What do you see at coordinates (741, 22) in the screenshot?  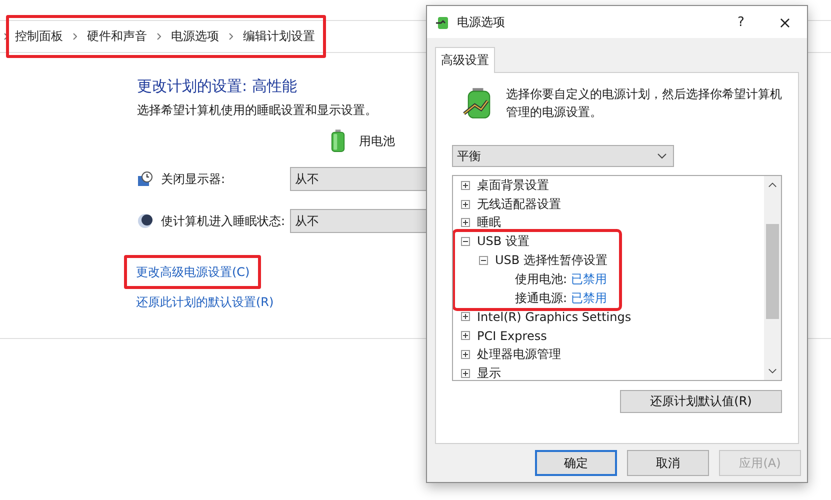 I see `help-button: ?` at bounding box center [741, 22].